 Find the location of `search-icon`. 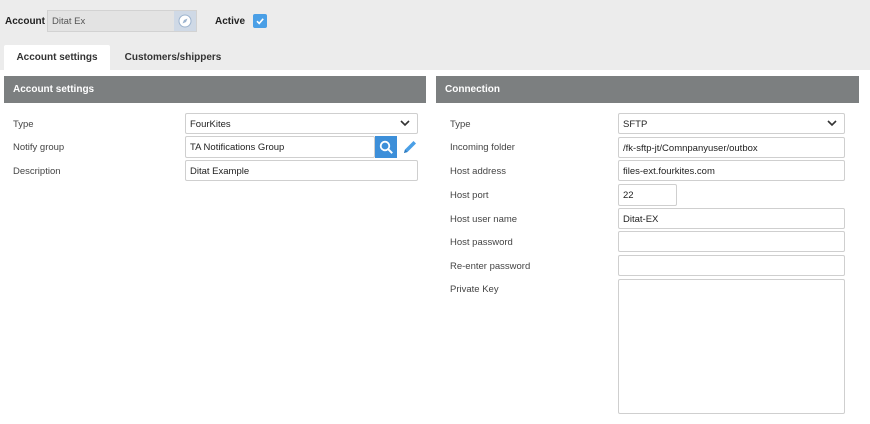

search-icon is located at coordinates (386, 147).